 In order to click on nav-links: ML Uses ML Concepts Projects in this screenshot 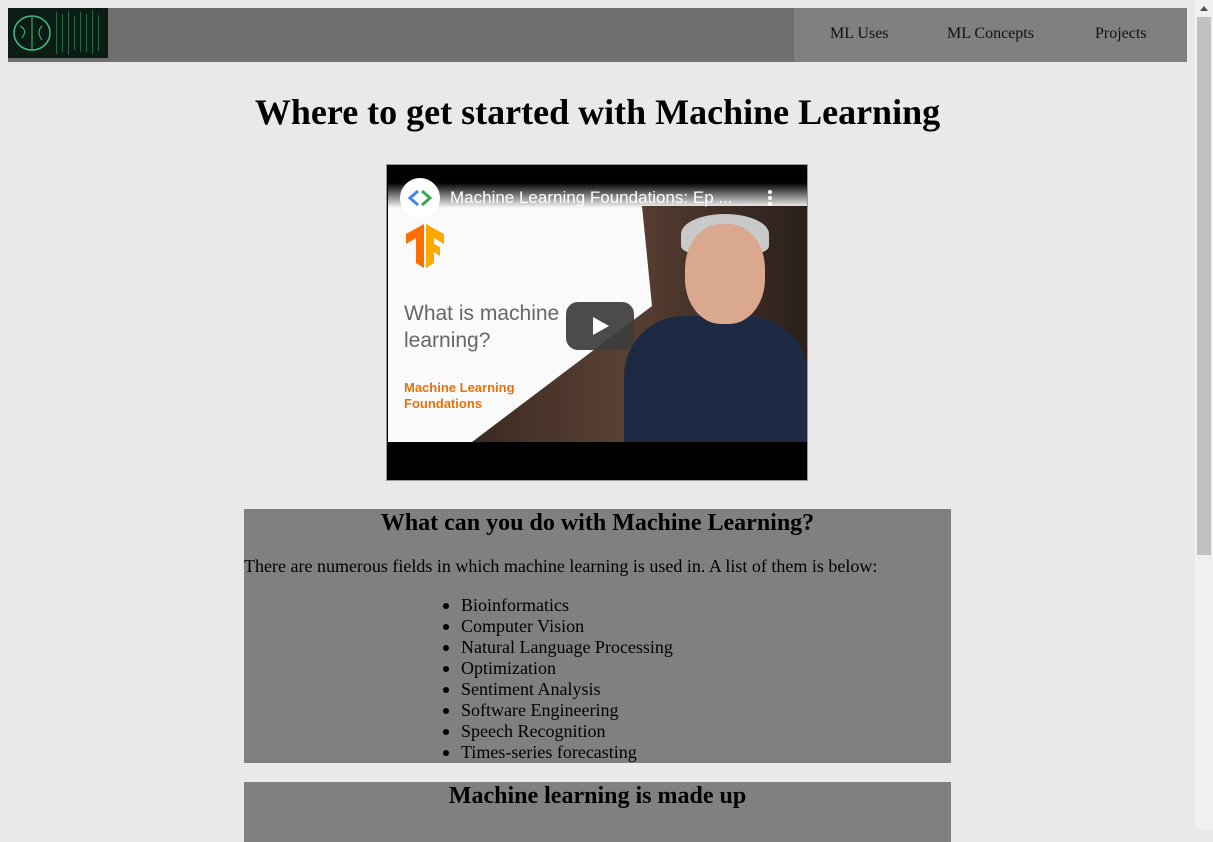, I will do `click(990, 35)`.